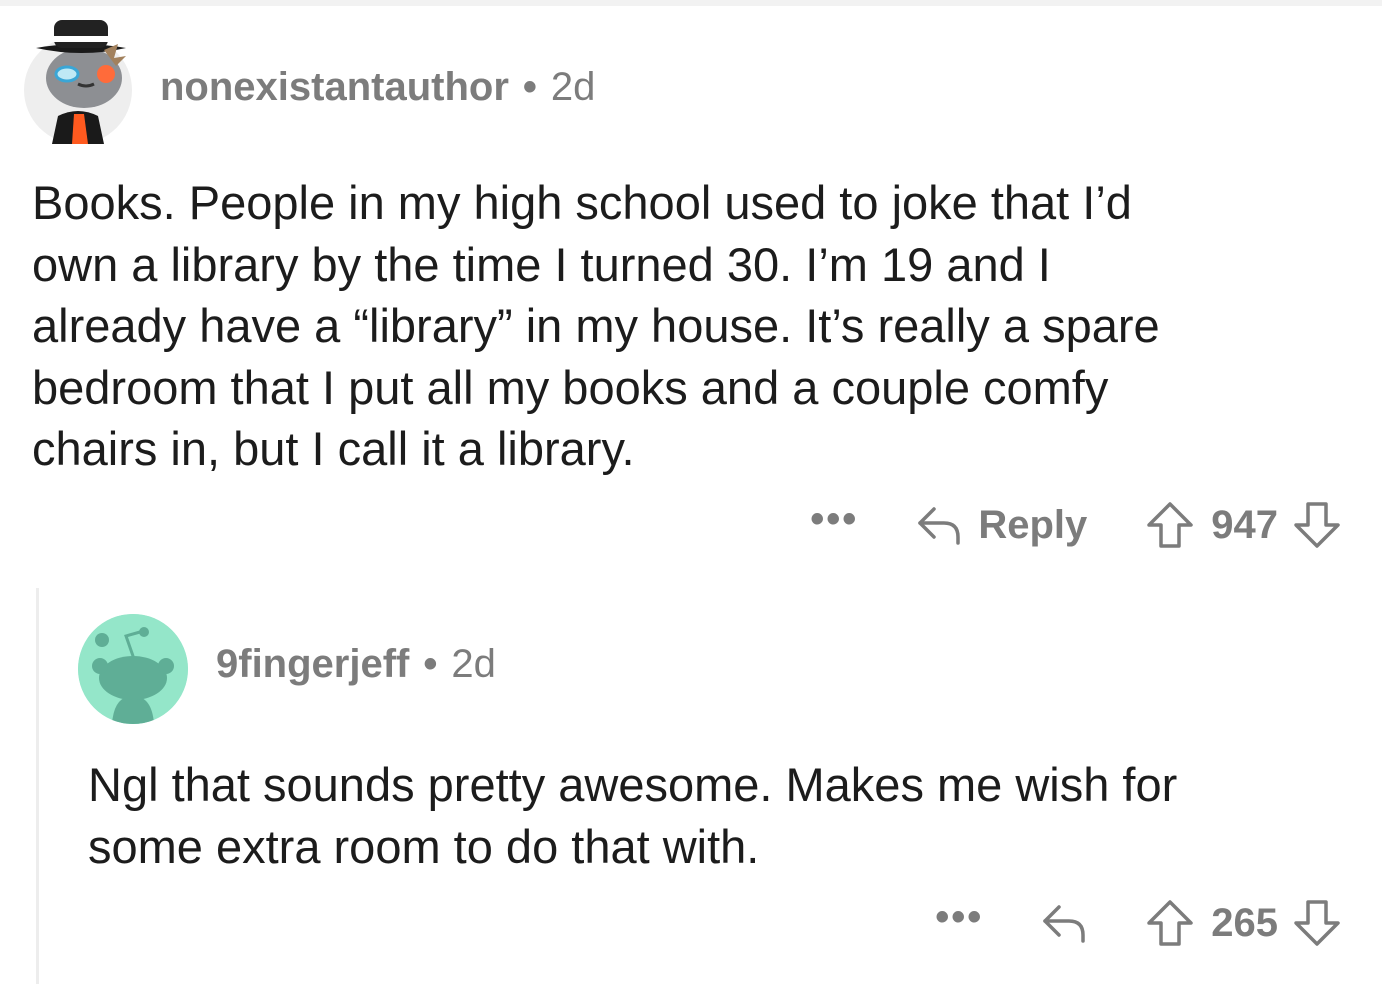 This screenshot has width=1382, height=984. I want to click on comment-meta: 9fingerjeff • 2d, so click(356, 664).